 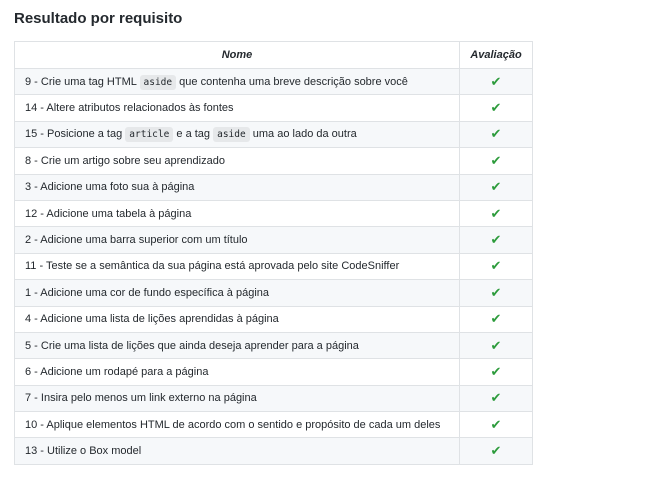 I want to click on table-row: 12 - Adicione uma tabela à página ✔, so click(x=273, y=213).